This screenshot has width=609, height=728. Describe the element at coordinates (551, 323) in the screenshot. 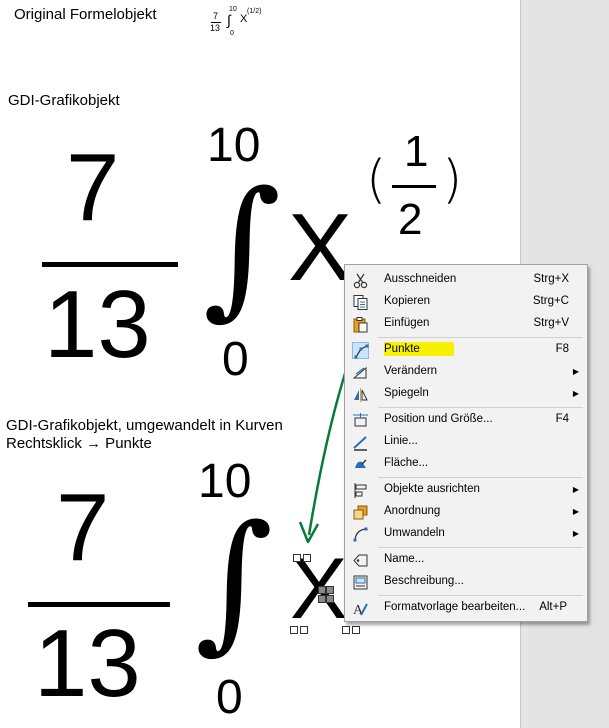

I see `shortcut-paste: Strg+V` at that location.